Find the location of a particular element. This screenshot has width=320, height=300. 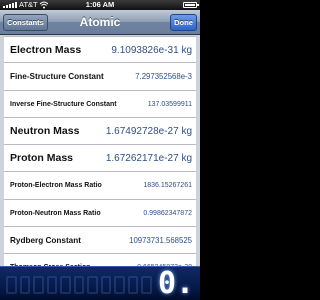

constant-row: Rydberg Constant 10973731.568525 is located at coordinates (100, 241).